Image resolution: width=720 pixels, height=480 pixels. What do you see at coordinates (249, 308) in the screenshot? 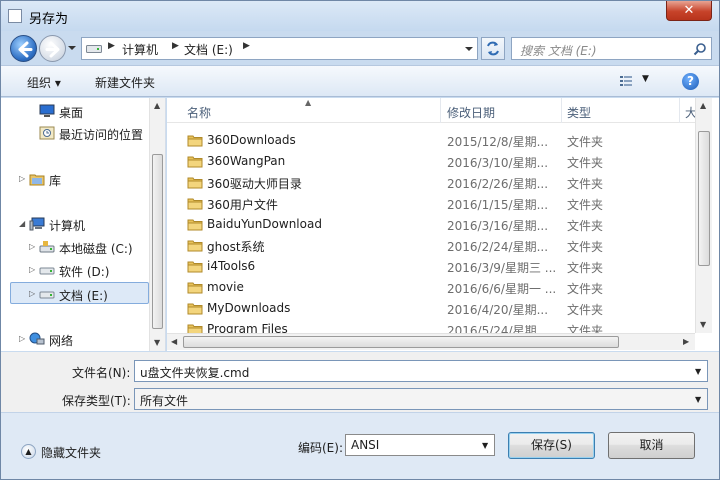
I see `file-name: MyDownloads` at bounding box center [249, 308].